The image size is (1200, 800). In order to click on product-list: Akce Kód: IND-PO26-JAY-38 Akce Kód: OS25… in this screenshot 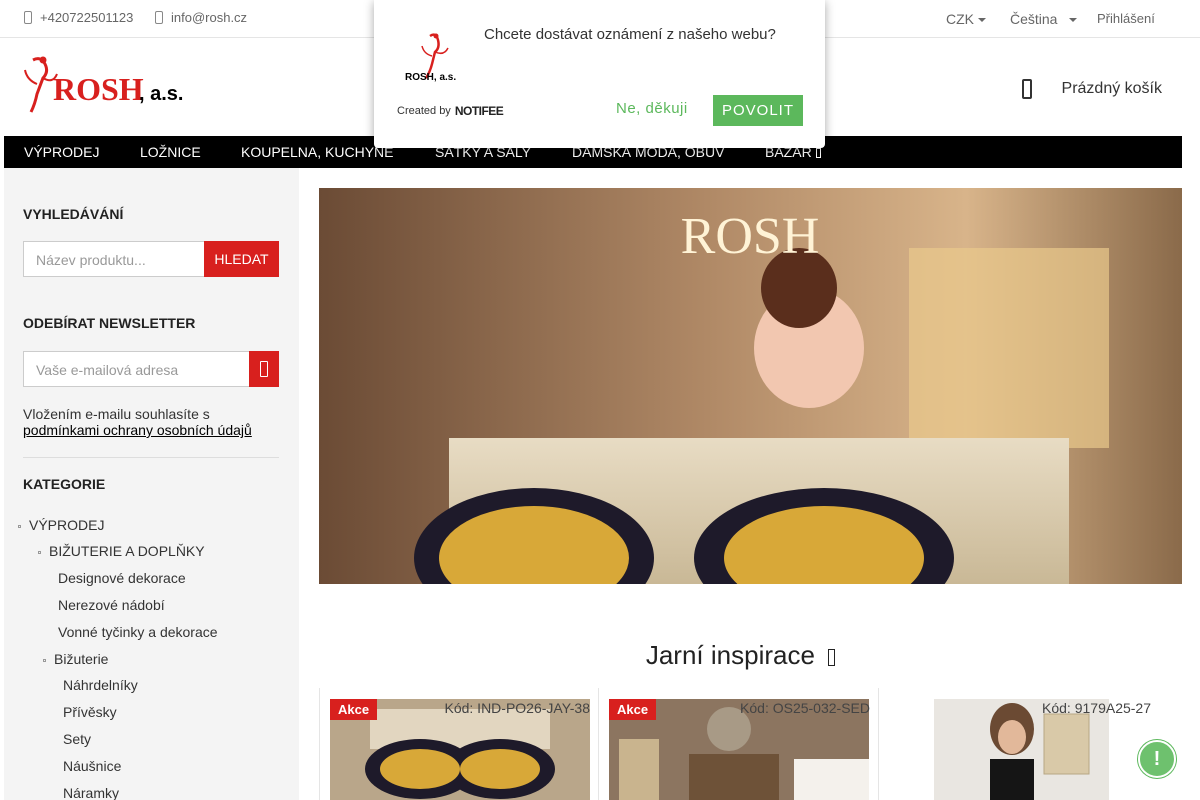, I will do `click(750, 744)`.